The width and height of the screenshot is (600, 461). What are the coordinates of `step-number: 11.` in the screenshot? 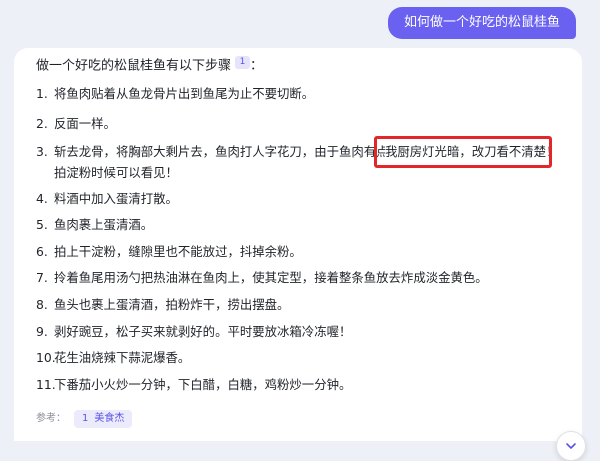 It's located at (46, 384).